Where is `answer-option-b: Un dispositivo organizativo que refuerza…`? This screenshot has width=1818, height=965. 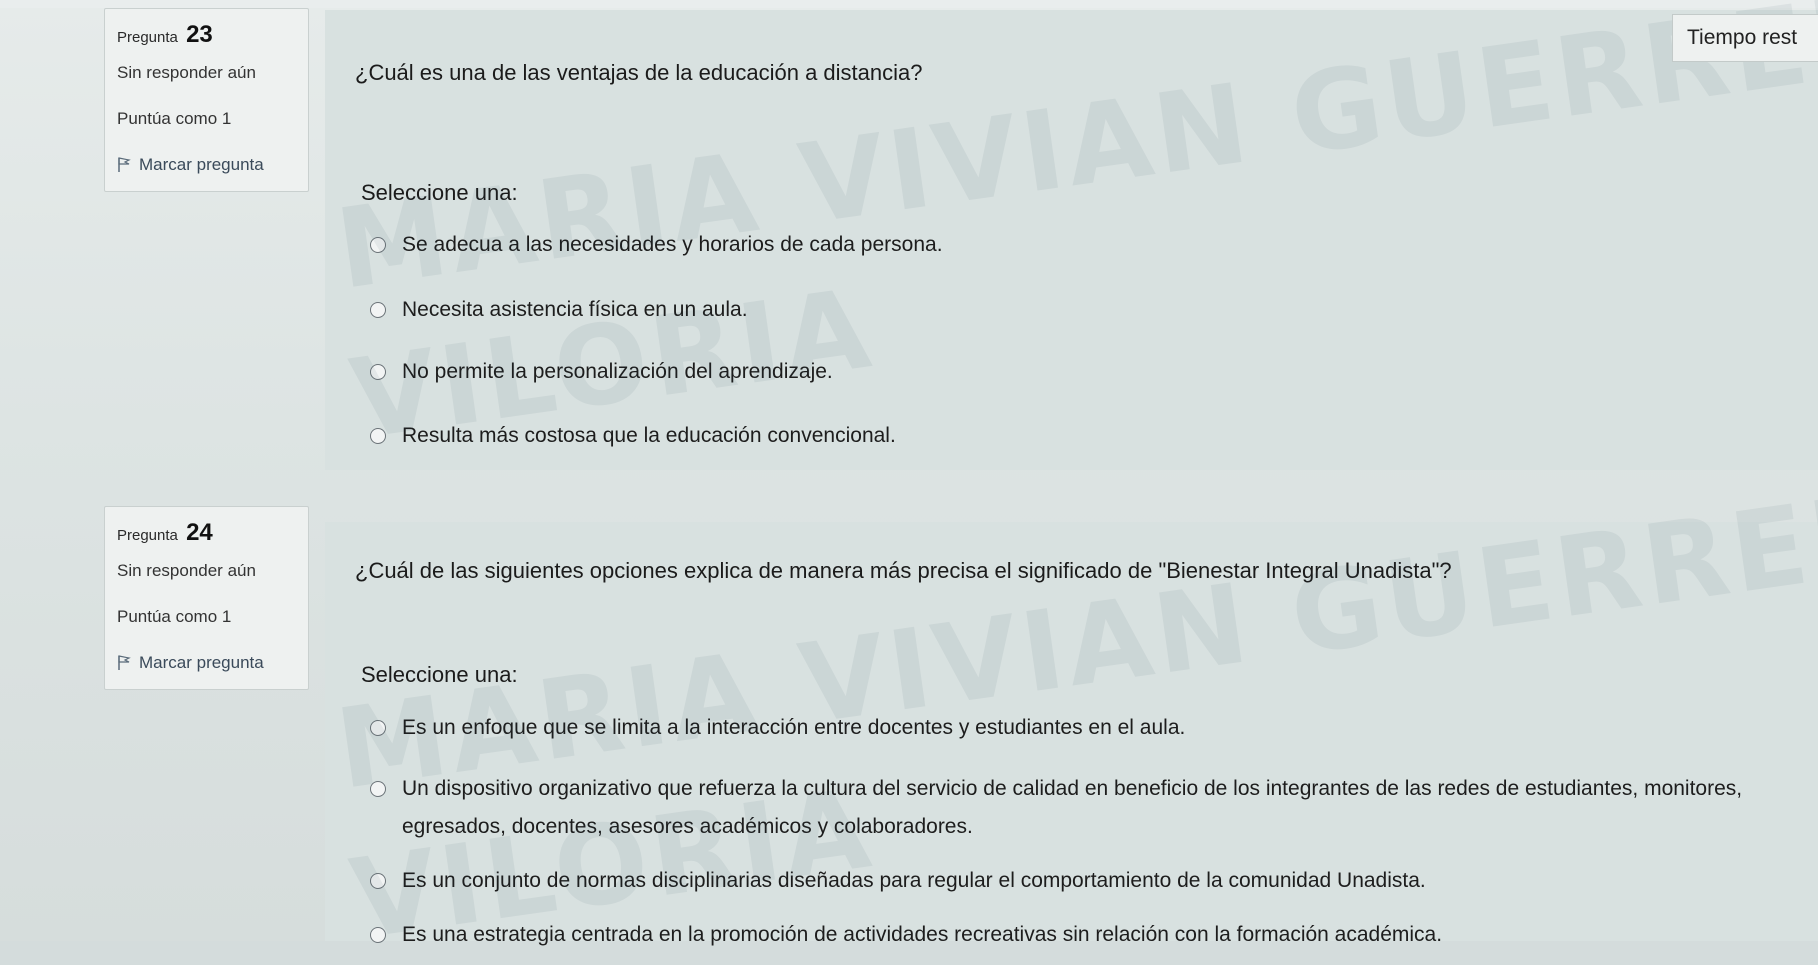 answer-option-b: Un dispositivo organizativo que refuerza… is located at coordinates (1084, 824).